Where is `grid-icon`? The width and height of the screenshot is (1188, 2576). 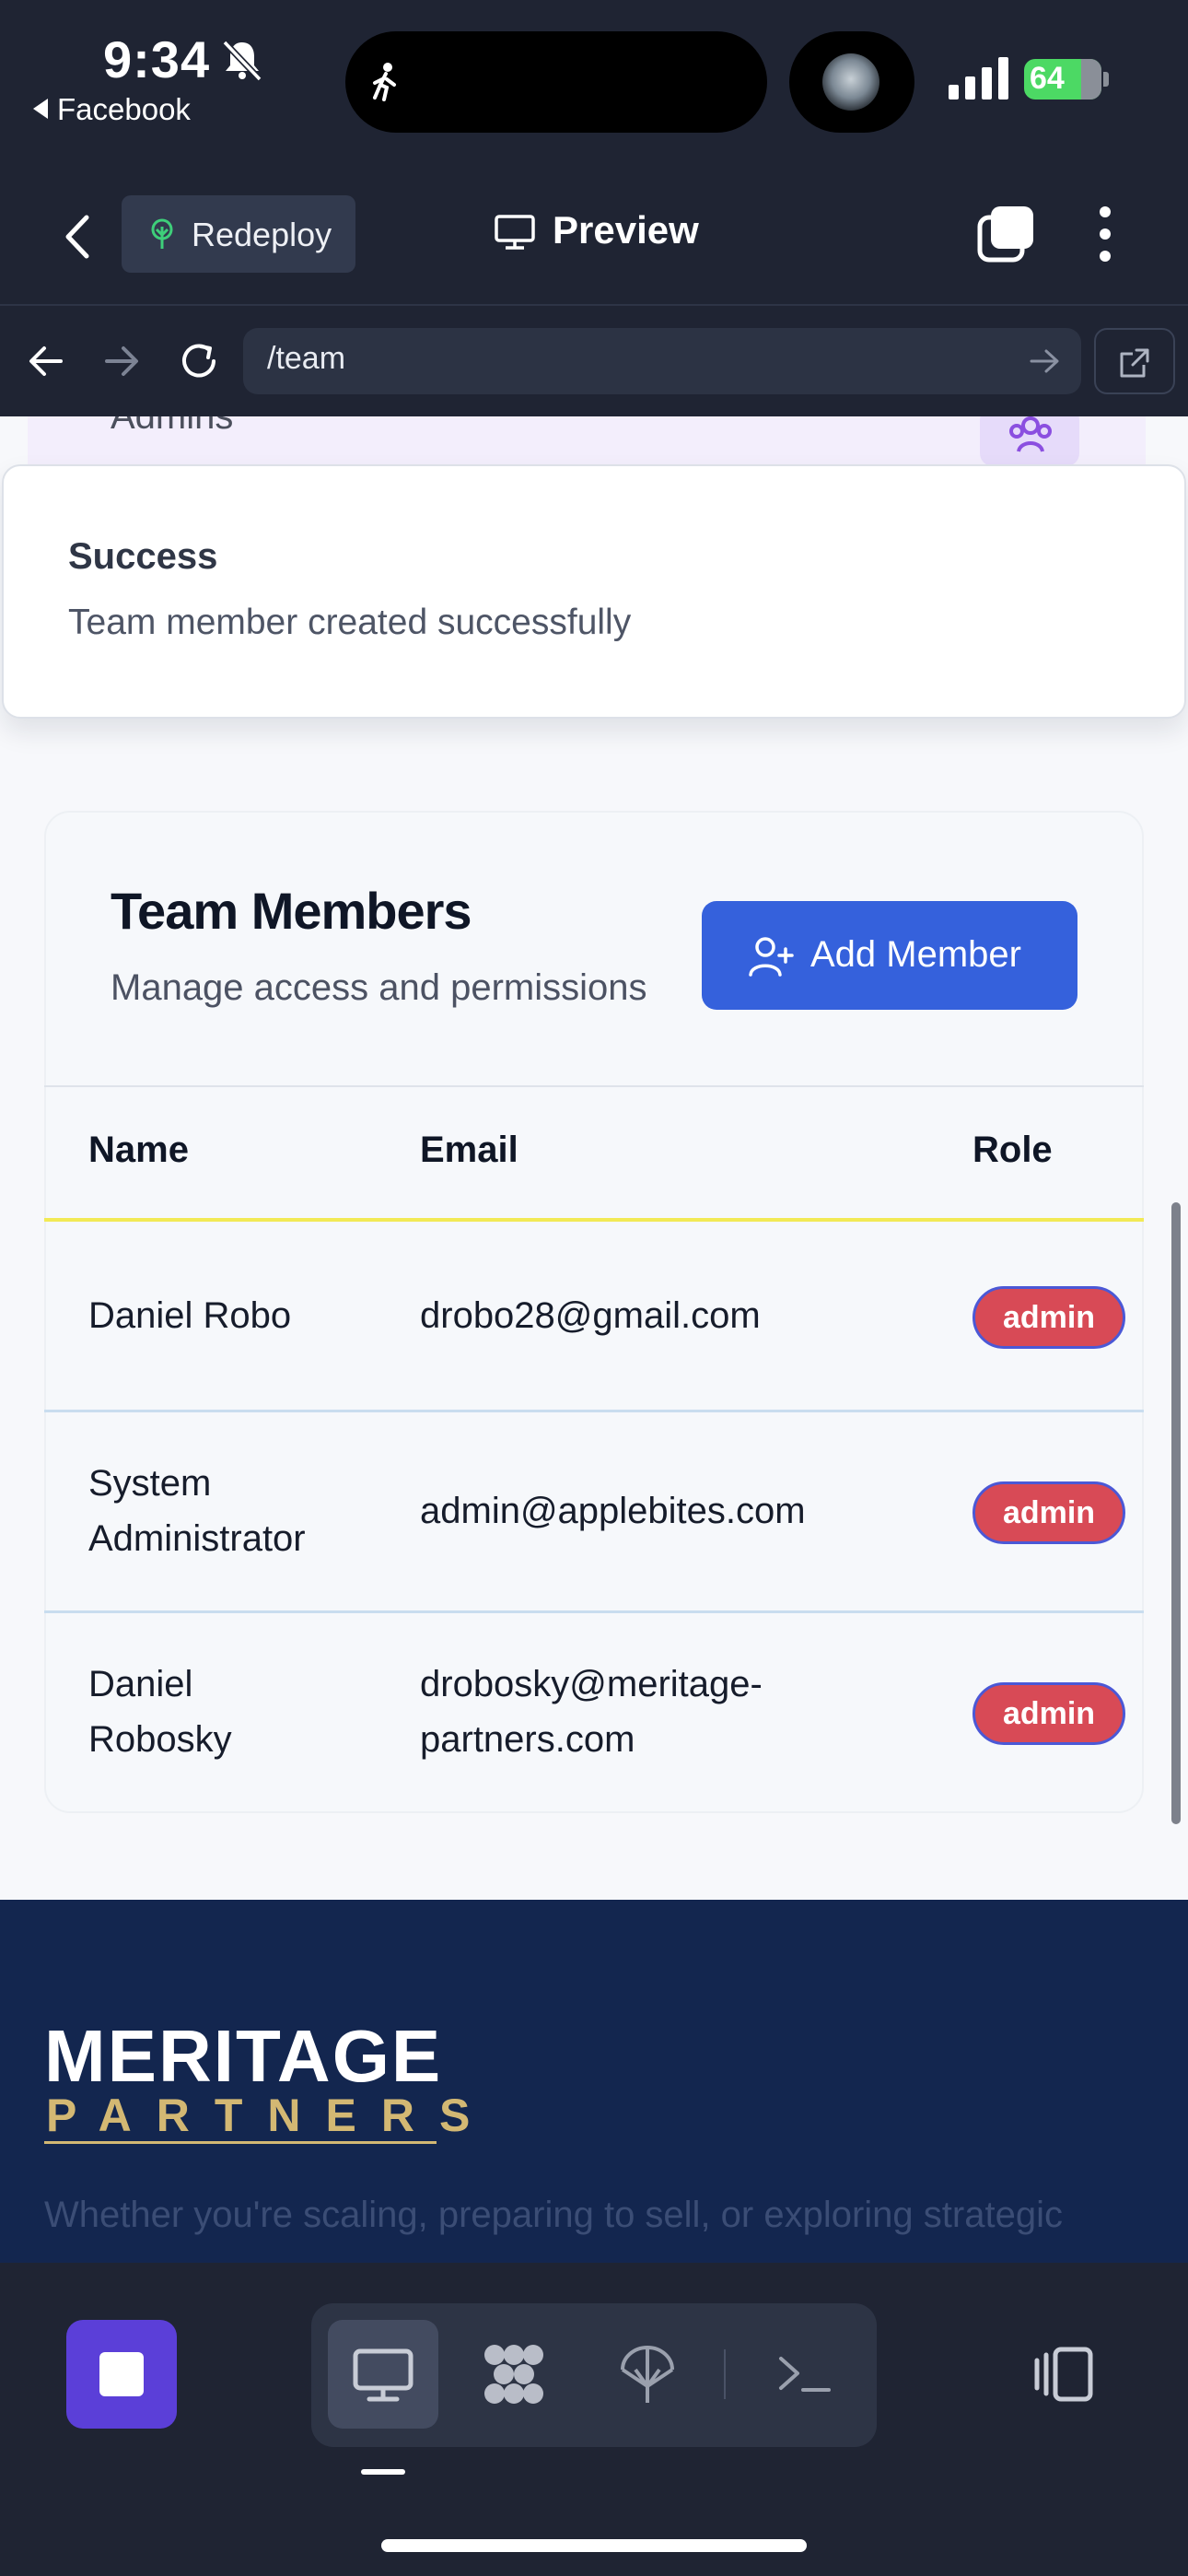 grid-icon is located at coordinates (514, 2374).